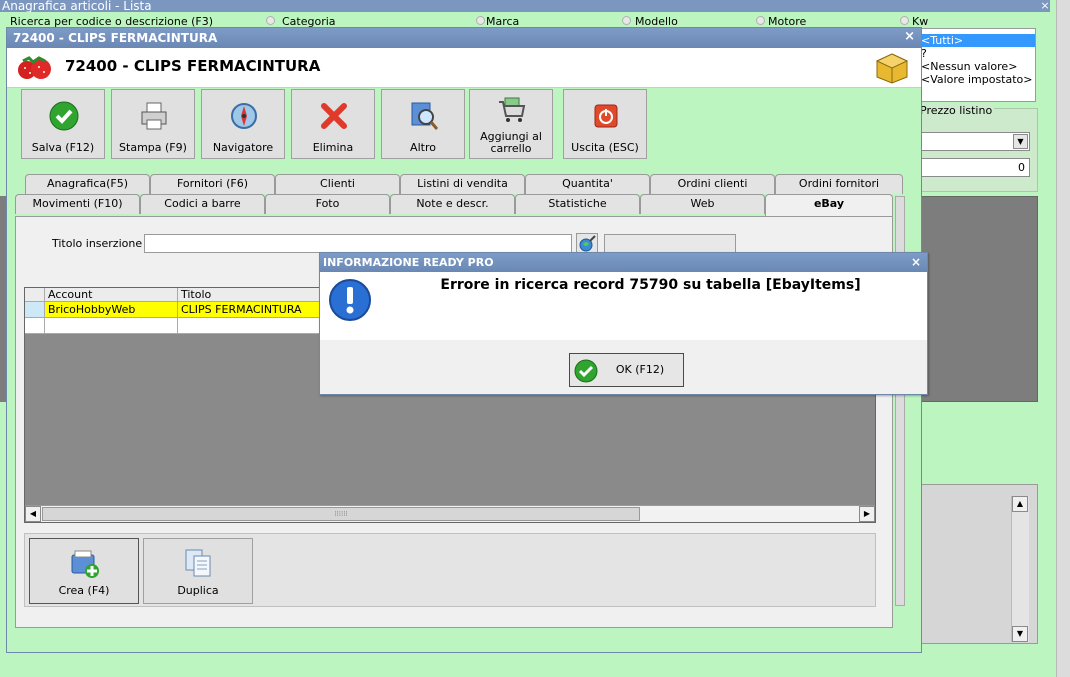  Describe the element at coordinates (327, 204) in the screenshot. I see `tab-foto: Foto` at that location.